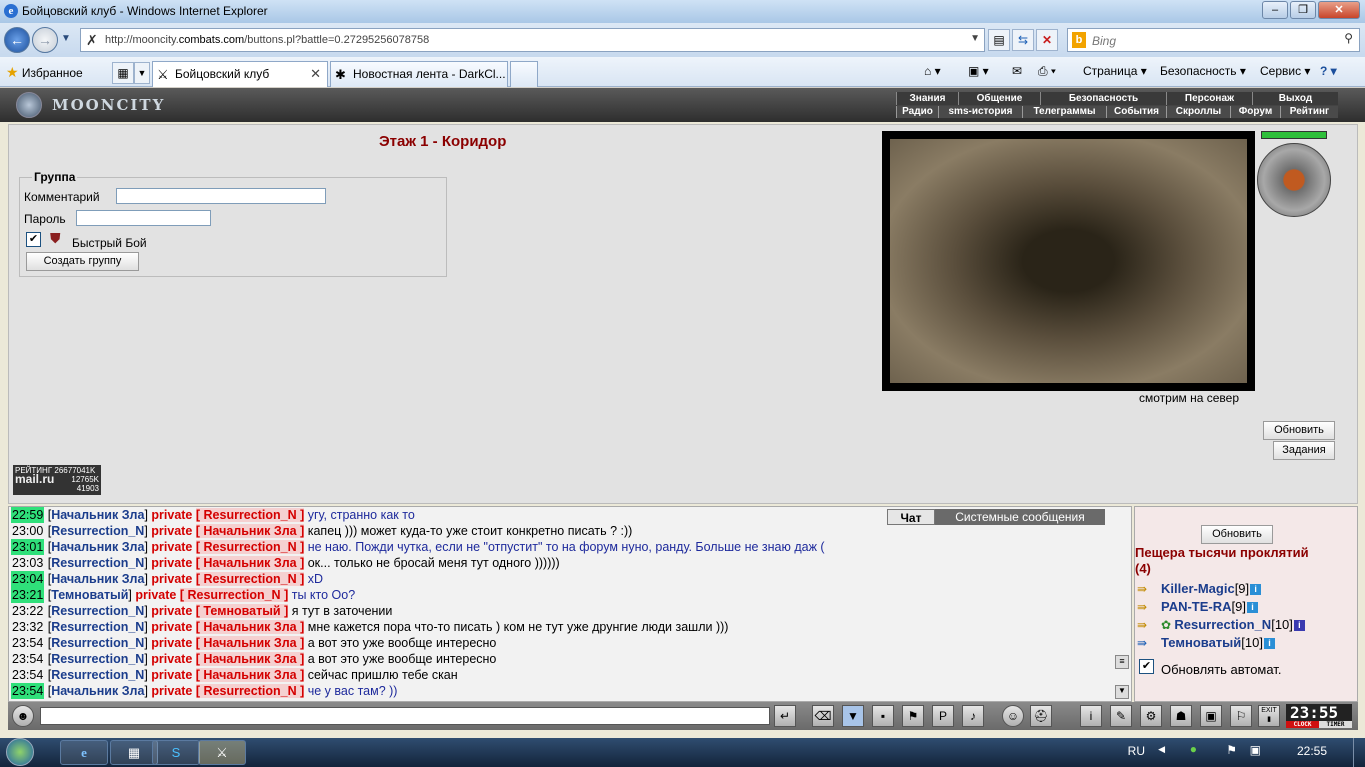 The width and height of the screenshot is (1365, 767). What do you see at coordinates (911, 517) in the screenshot?
I see `tab-chat: Чат` at bounding box center [911, 517].